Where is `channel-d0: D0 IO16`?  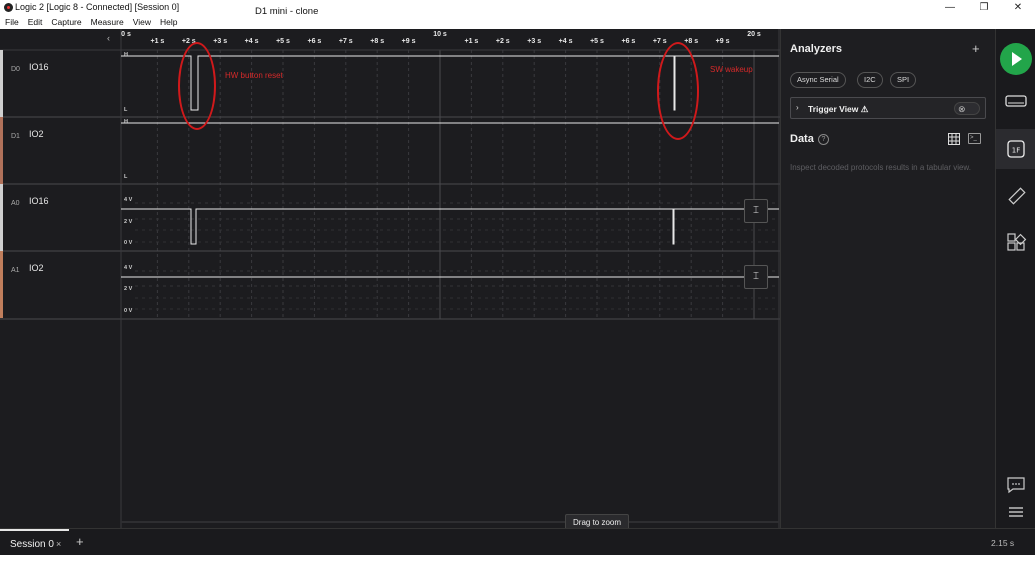 channel-d0: D0 IO16 is located at coordinates (60, 83).